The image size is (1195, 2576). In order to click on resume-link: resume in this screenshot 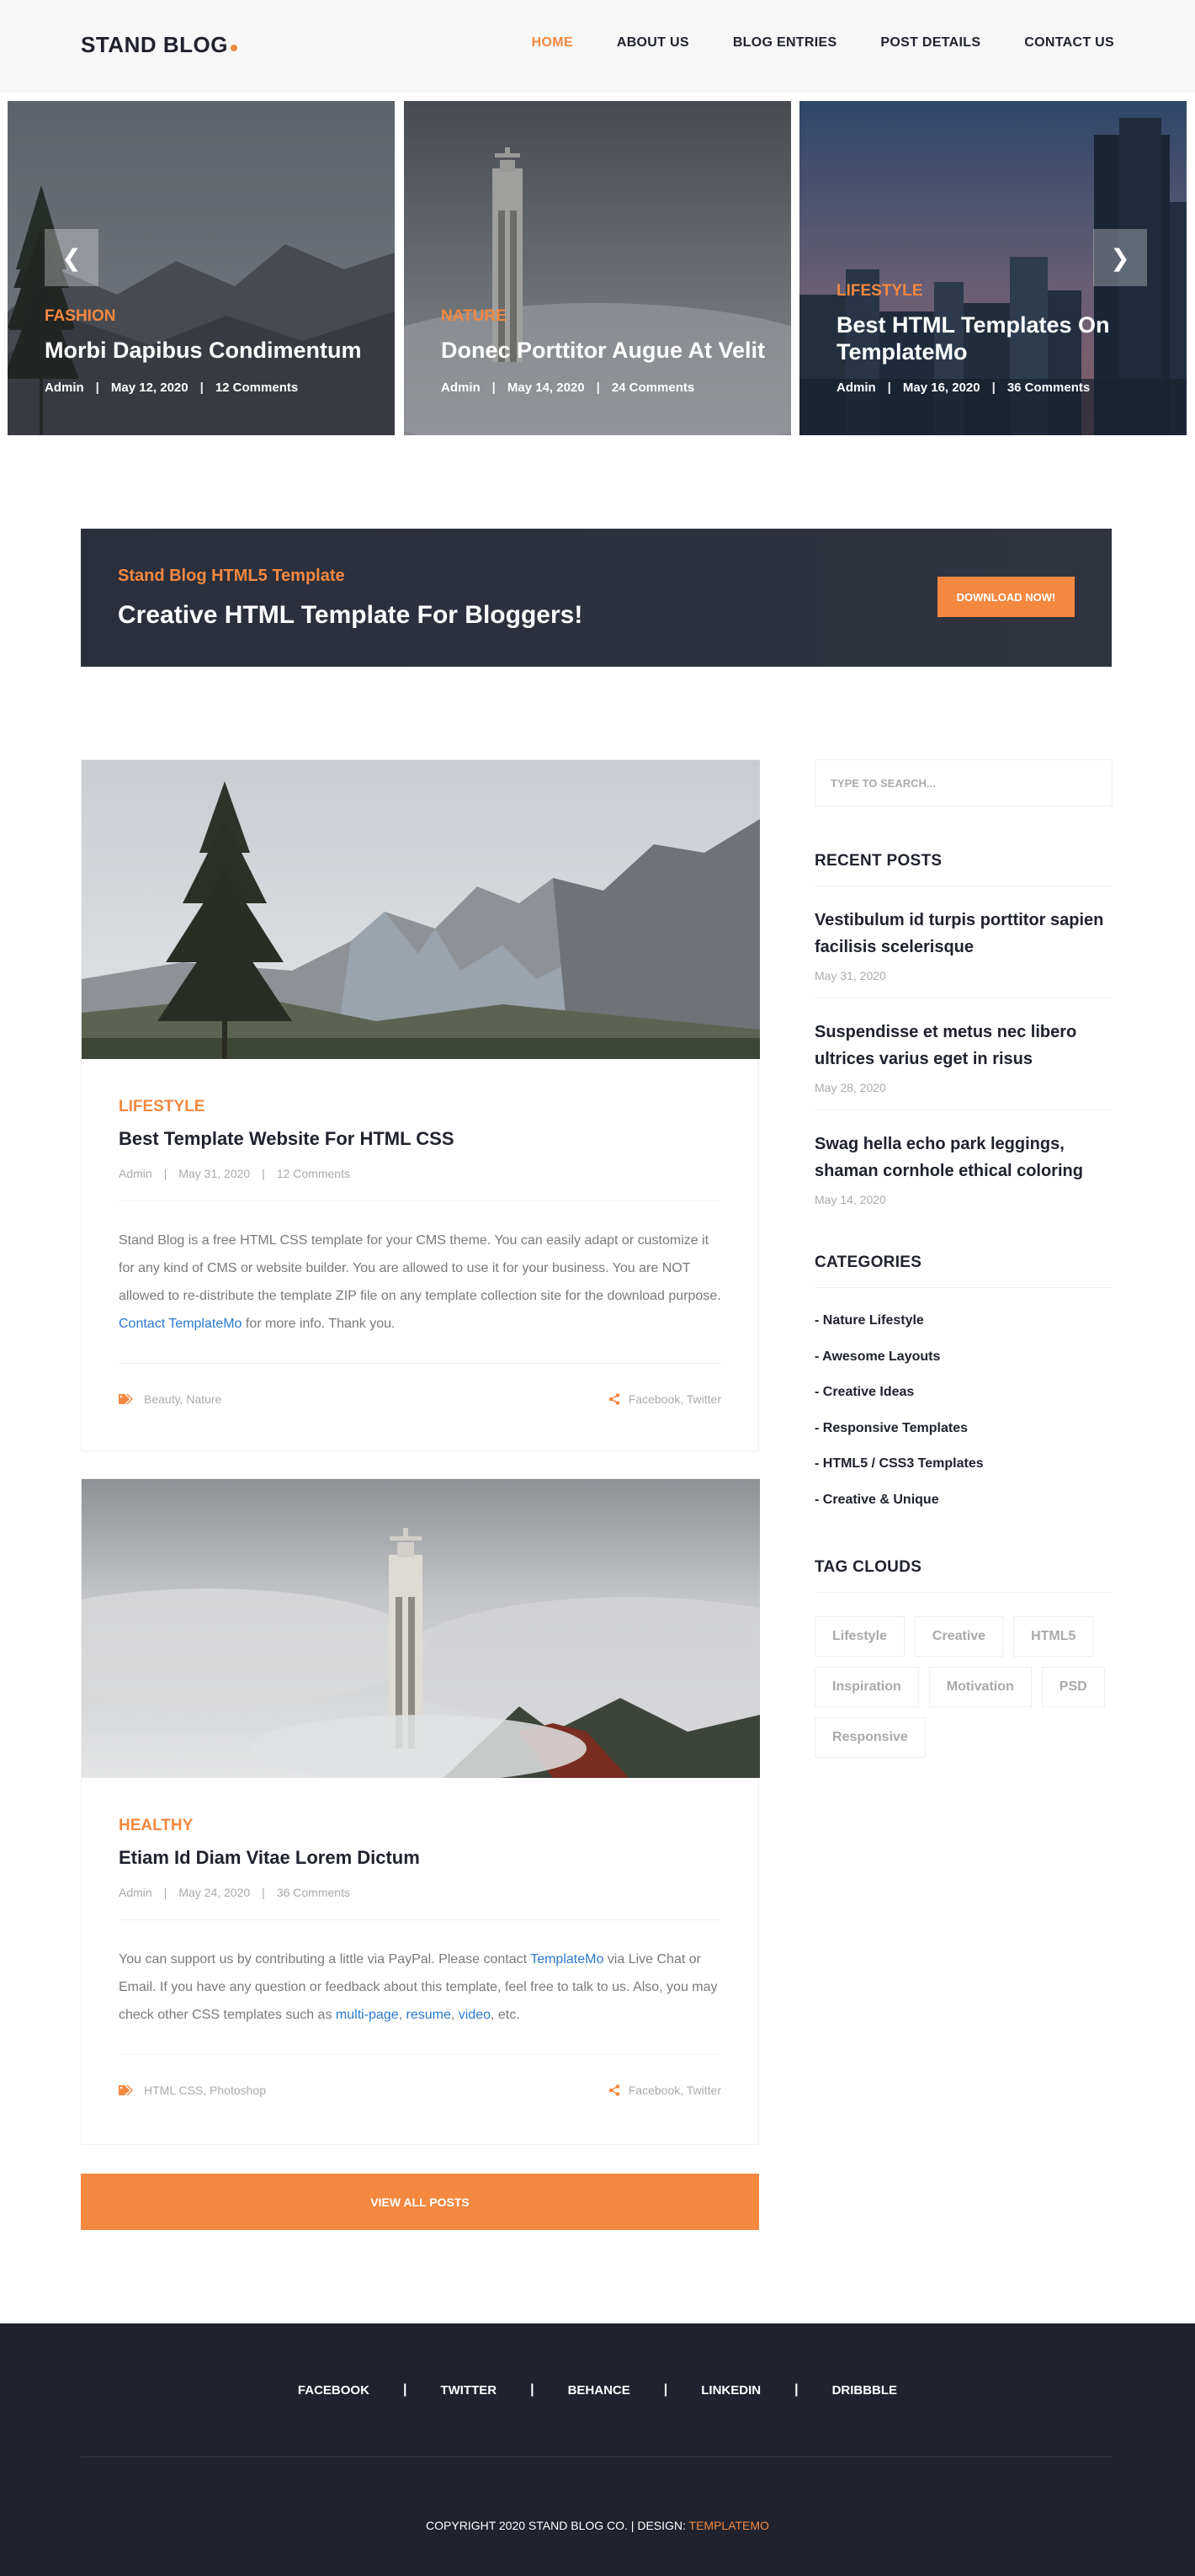, I will do `click(428, 2015)`.